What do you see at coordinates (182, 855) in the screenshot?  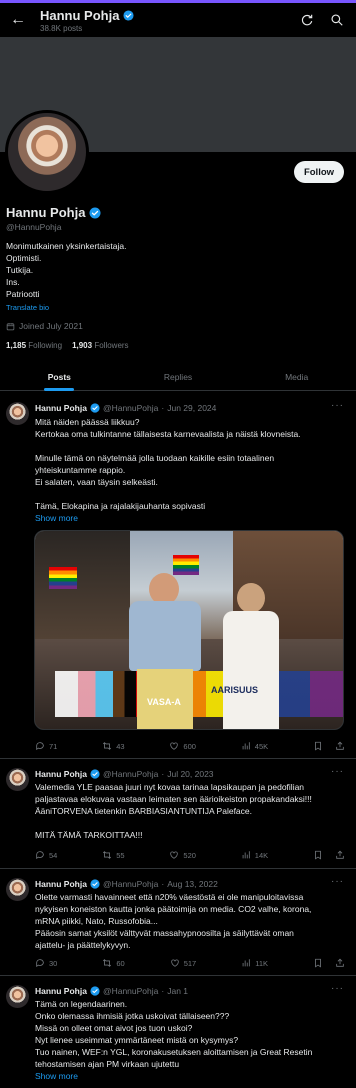 I see `like-button: 520` at bounding box center [182, 855].